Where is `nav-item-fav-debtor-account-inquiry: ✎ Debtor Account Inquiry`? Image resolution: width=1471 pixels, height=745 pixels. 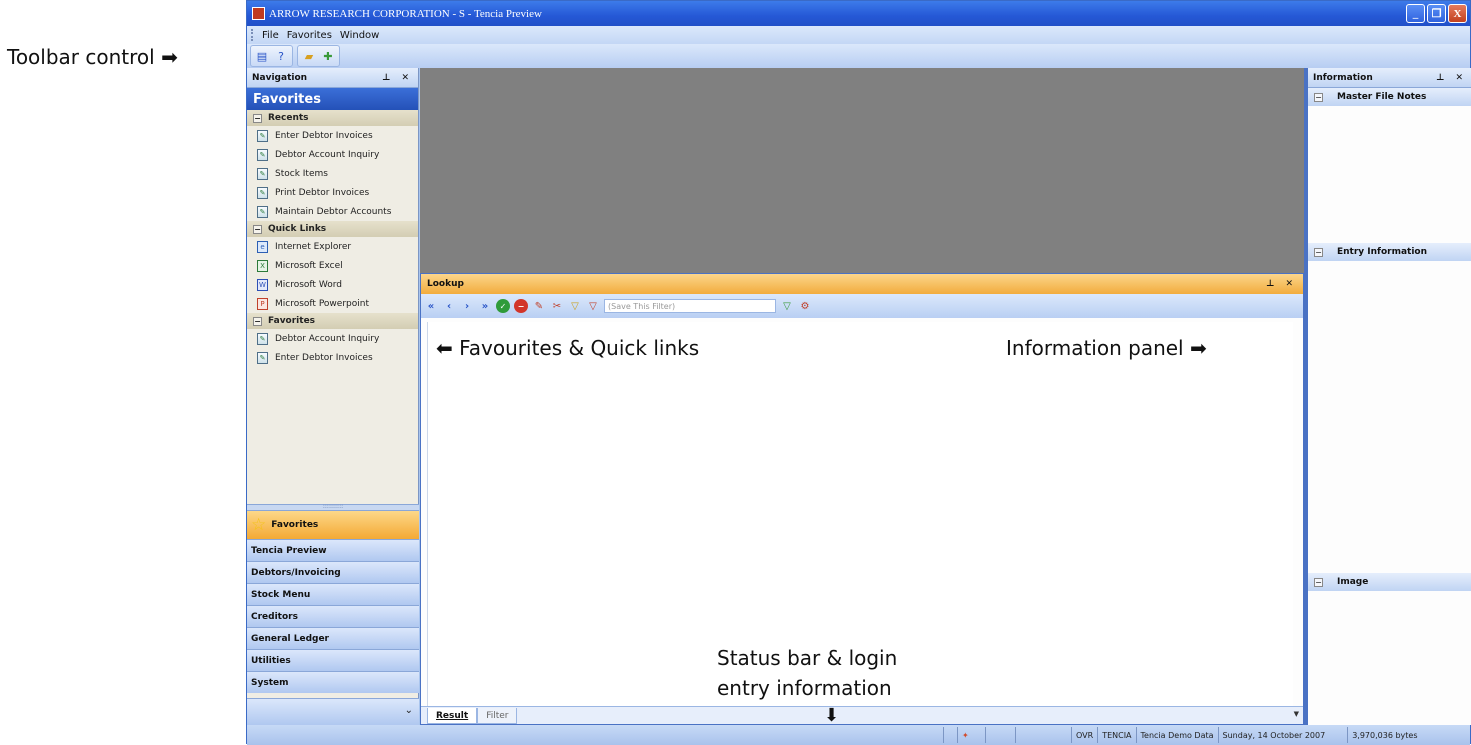
nav-item-fav-debtor-account-inquiry: ✎ Debtor Account Inquiry is located at coordinates (332, 338).